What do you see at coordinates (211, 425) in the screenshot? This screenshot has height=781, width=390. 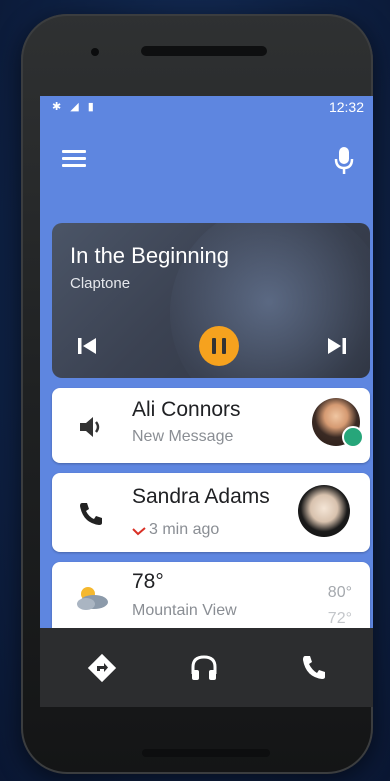 I see `message-card: Ali Connors New Message` at bounding box center [211, 425].